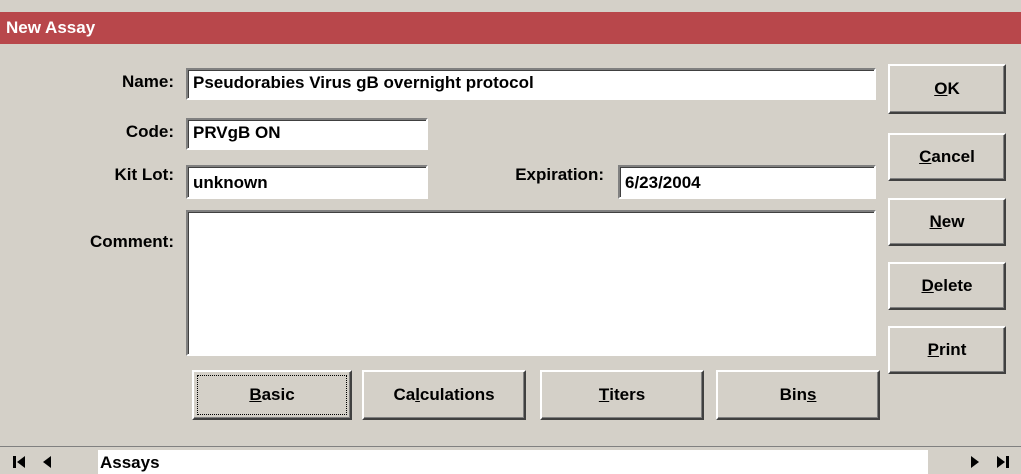  Describe the element at coordinates (531, 84) in the screenshot. I see `name-field: Pseudorabies Virus gB overnight protocol` at that location.